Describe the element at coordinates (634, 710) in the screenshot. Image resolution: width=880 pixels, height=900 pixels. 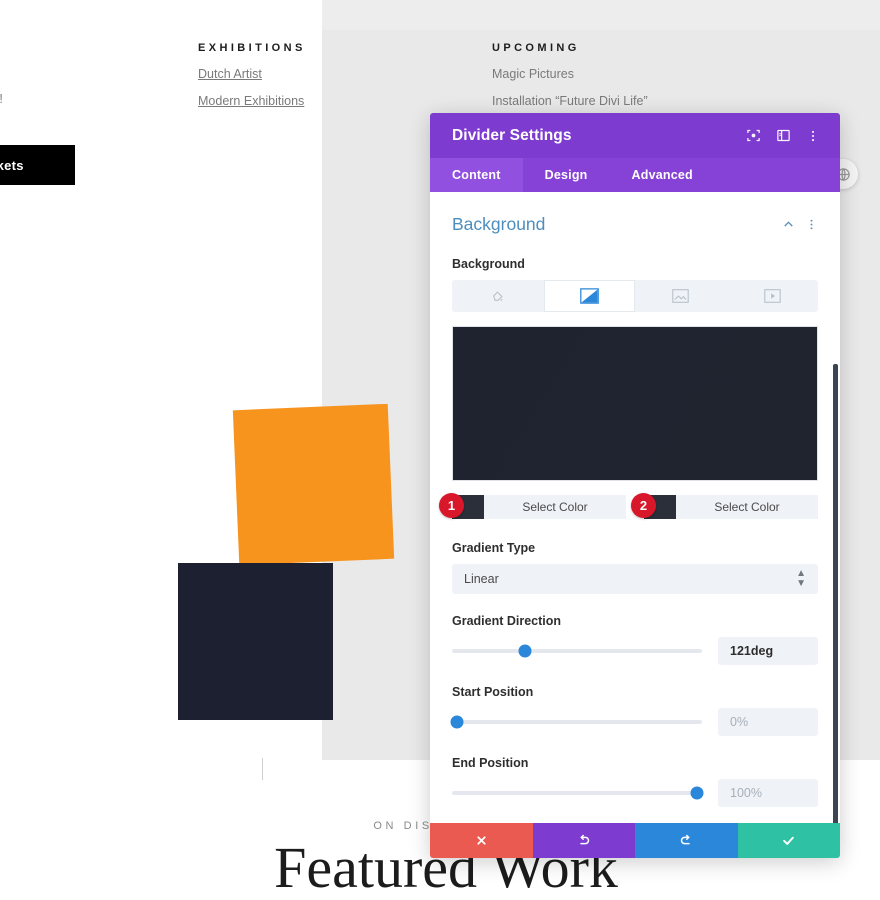
I see `start-position-field: Start Position 0%` at that location.